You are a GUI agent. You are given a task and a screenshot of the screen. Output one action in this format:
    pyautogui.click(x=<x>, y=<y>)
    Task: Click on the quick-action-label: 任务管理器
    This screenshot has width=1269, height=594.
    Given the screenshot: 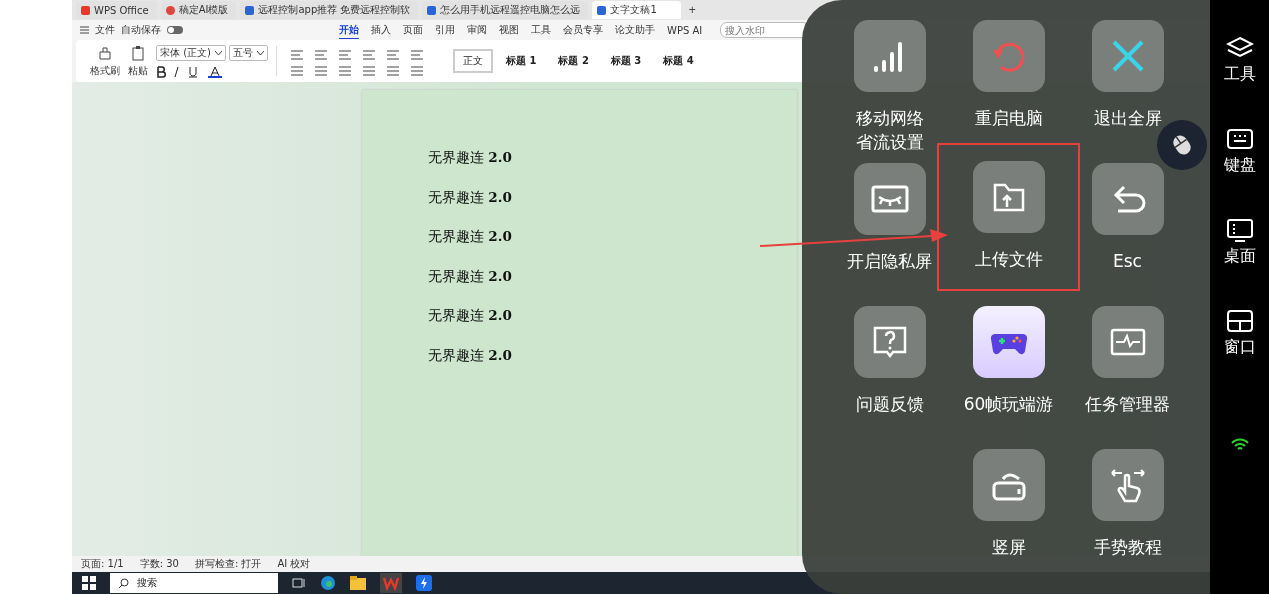 What is the action you would take?
    pyautogui.click(x=1127, y=404)
    